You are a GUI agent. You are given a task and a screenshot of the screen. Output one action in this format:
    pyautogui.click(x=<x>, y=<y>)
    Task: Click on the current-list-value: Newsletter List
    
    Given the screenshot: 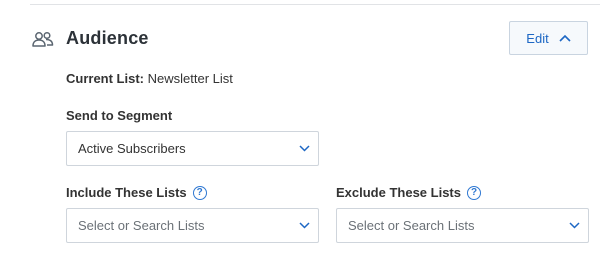 What is the action you would take?
    pyautogui.click(x=190, y=78)
    